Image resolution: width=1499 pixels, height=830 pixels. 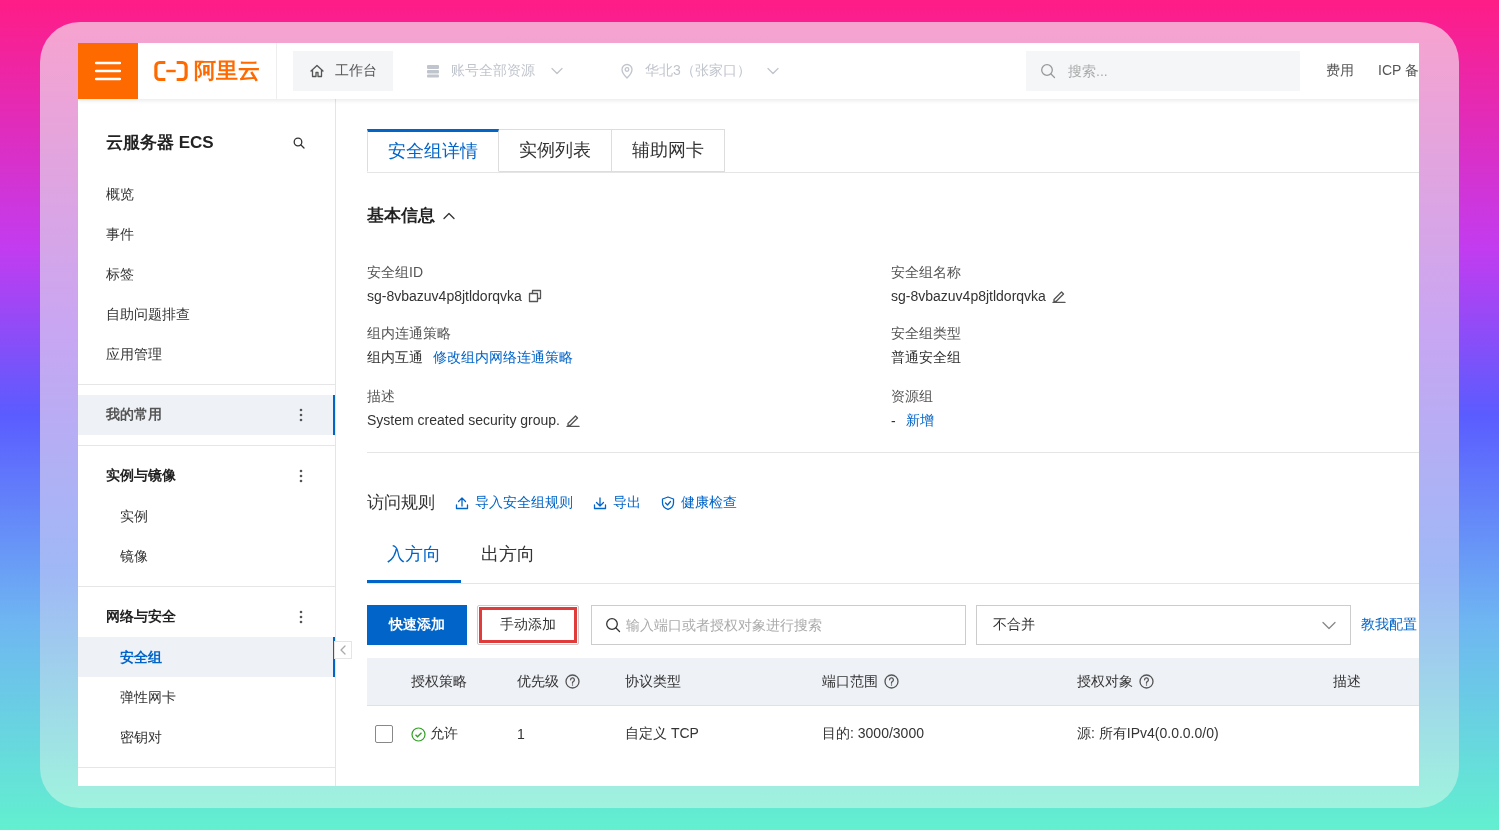 I want to click on download-icon, so click(x=600, y=502).